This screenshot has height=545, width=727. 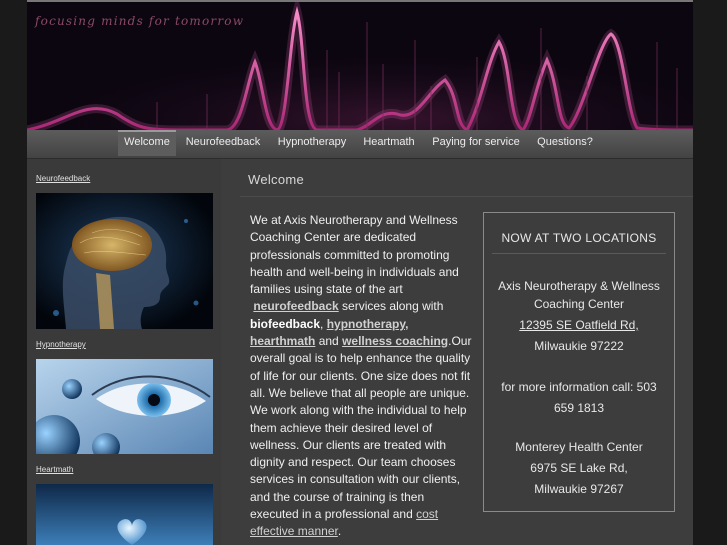 I want to click on sidebar-image-heartmath, so click(x=124, y=514).